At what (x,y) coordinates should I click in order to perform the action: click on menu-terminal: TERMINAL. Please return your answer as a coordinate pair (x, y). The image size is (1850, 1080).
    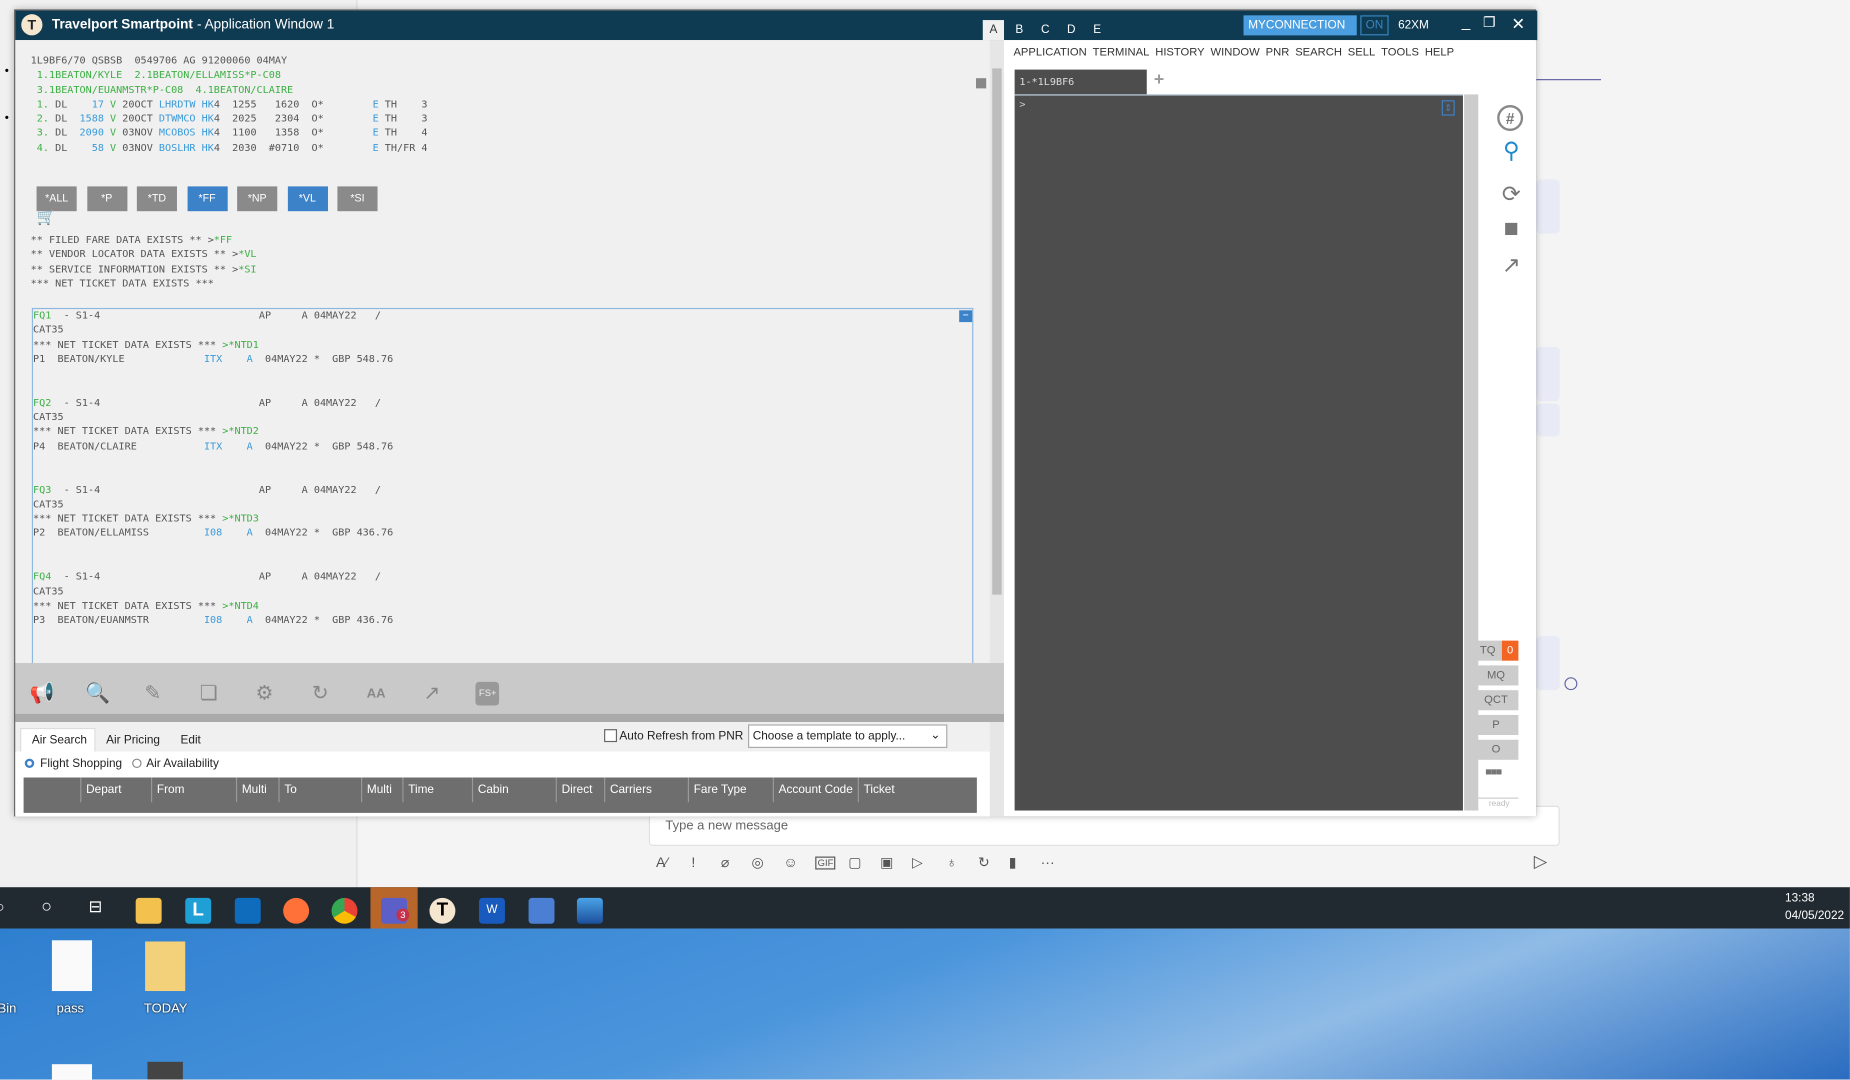
    Looking at the image, I should click on (1121, 52).